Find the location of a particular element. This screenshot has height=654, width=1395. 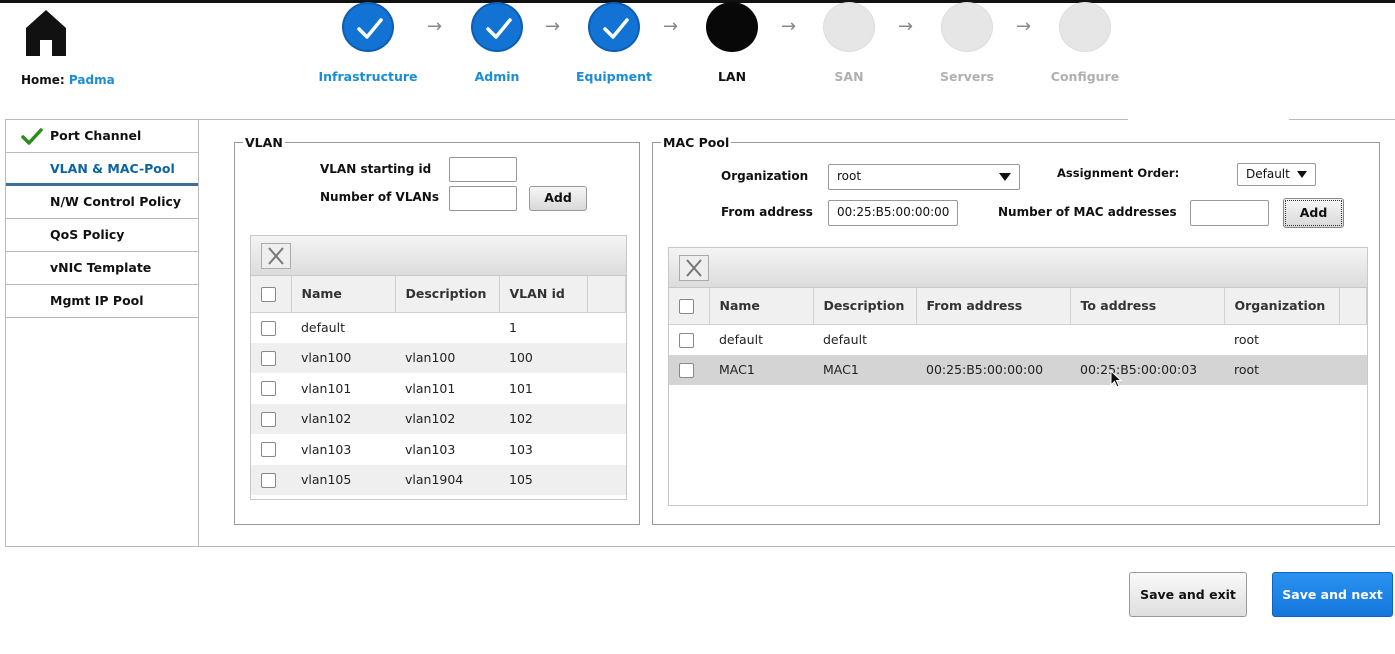

vlan-description-cell: vlan103 is located at coordinates (430, 449).